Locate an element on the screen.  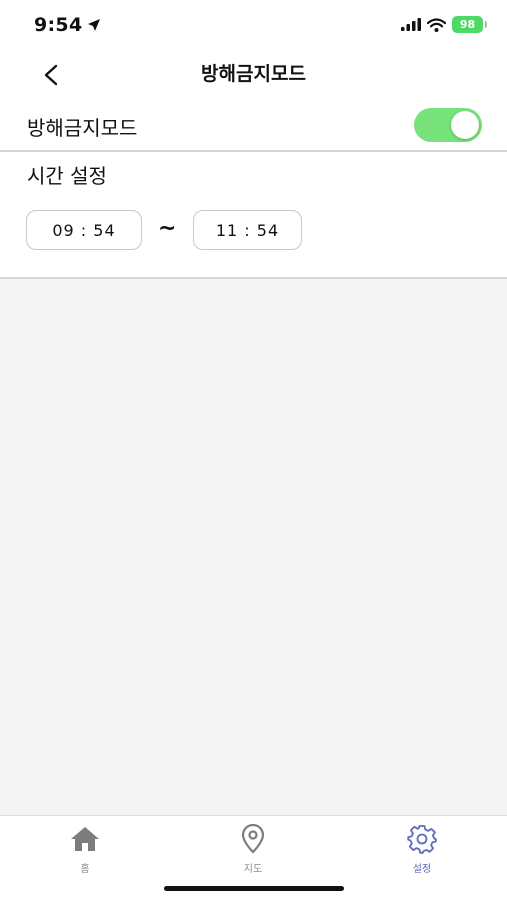
dnd-row: 방해금지모드 is located at coordinates (253, 127).